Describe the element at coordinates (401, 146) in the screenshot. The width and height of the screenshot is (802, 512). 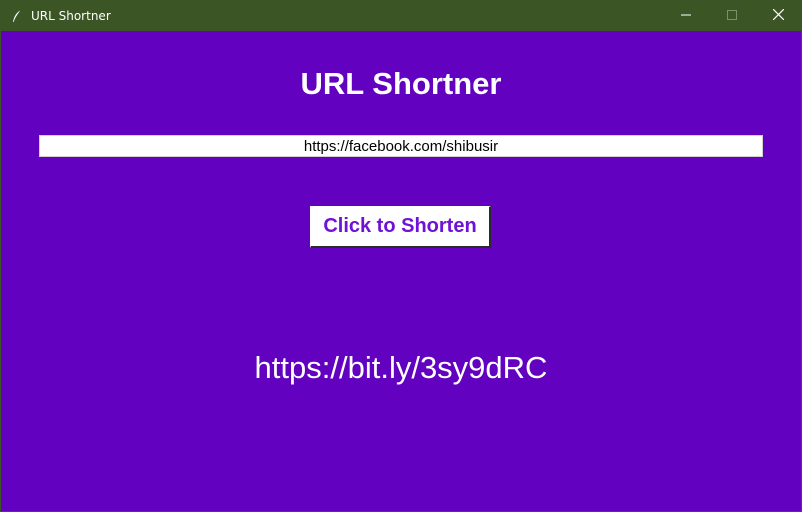
I see `url-input` at that location.